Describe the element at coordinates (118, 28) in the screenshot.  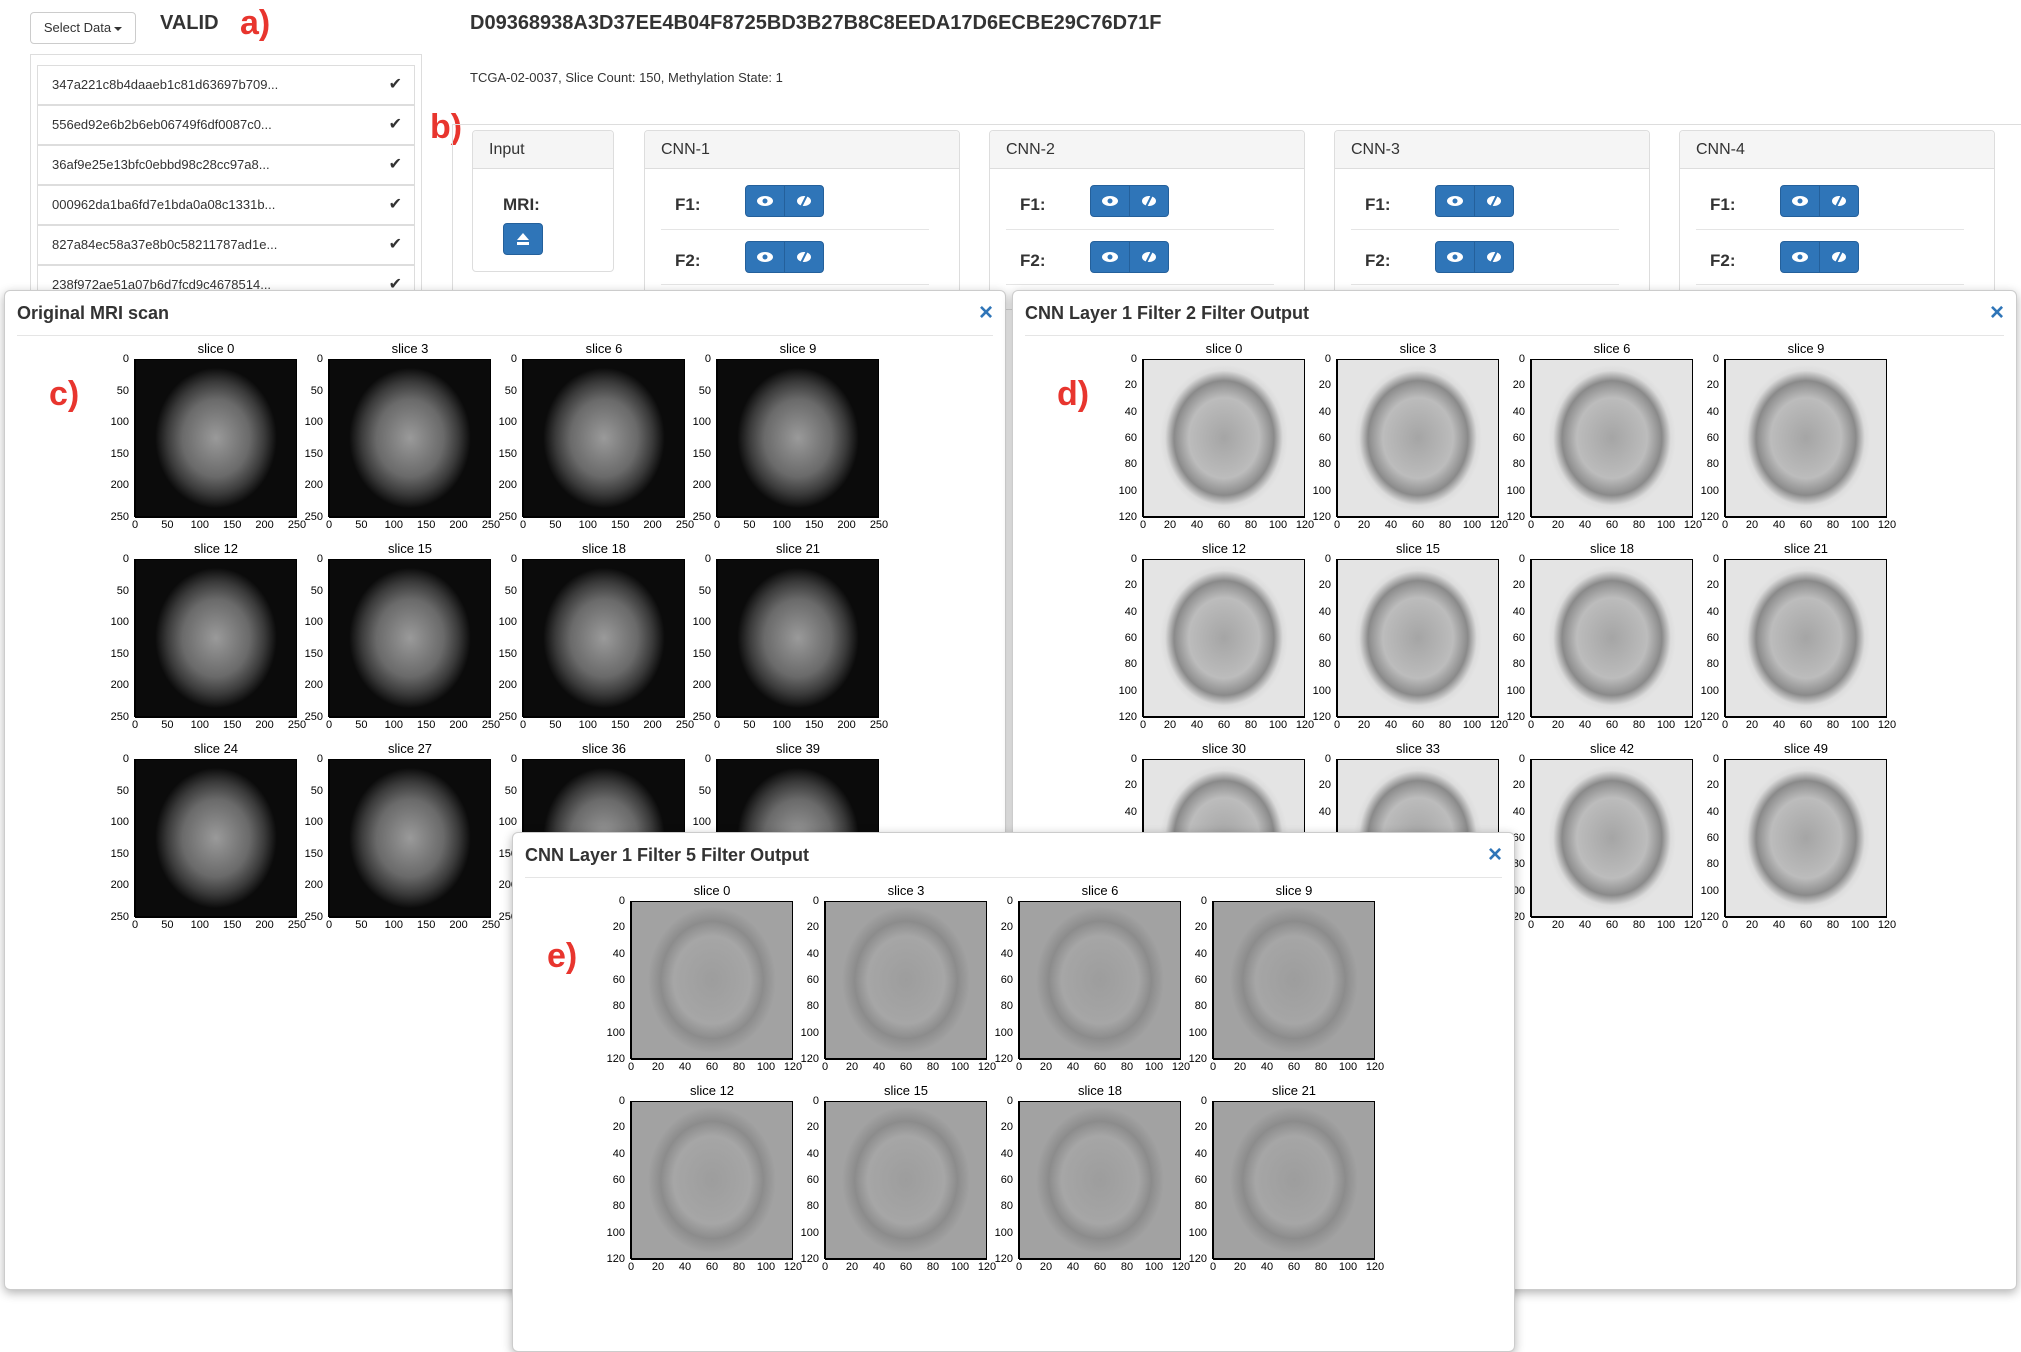
I see `caret-down-icon` at that location.